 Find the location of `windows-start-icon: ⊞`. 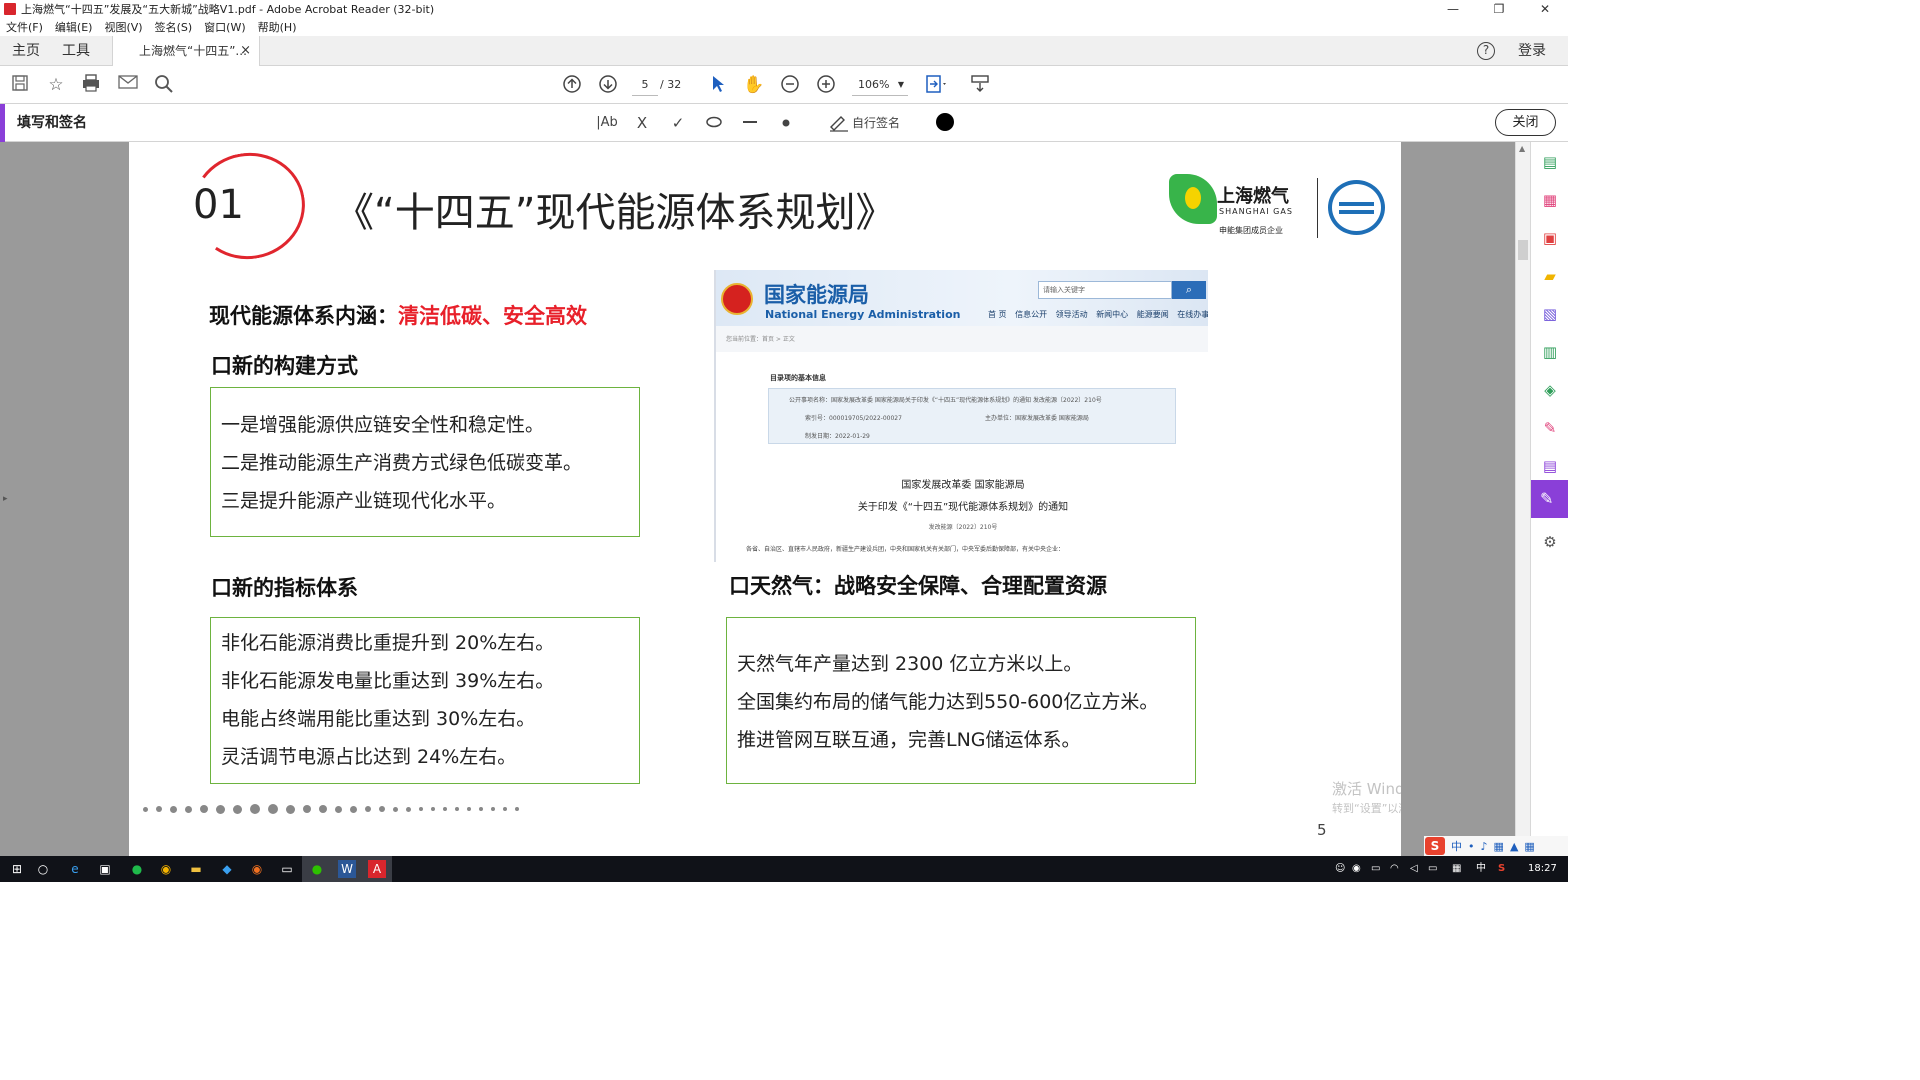

windows-start-icon: ⊞ is located at coordinates (17, 869).